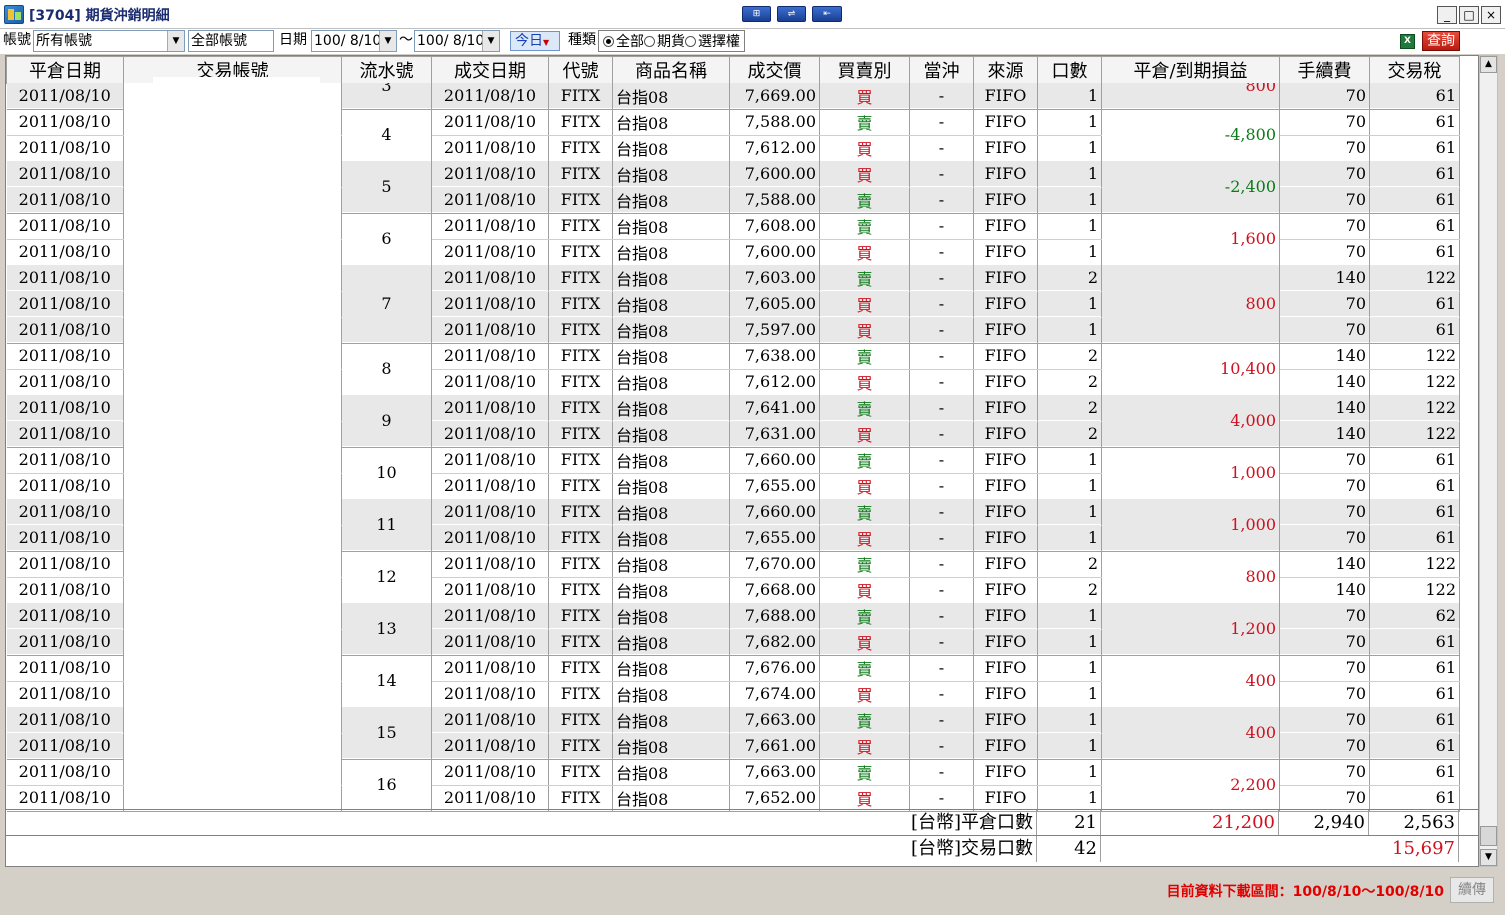 The height and width of the screenshot is (915, 1505). I want to click on scroll-thumb, so click(1488, 836).